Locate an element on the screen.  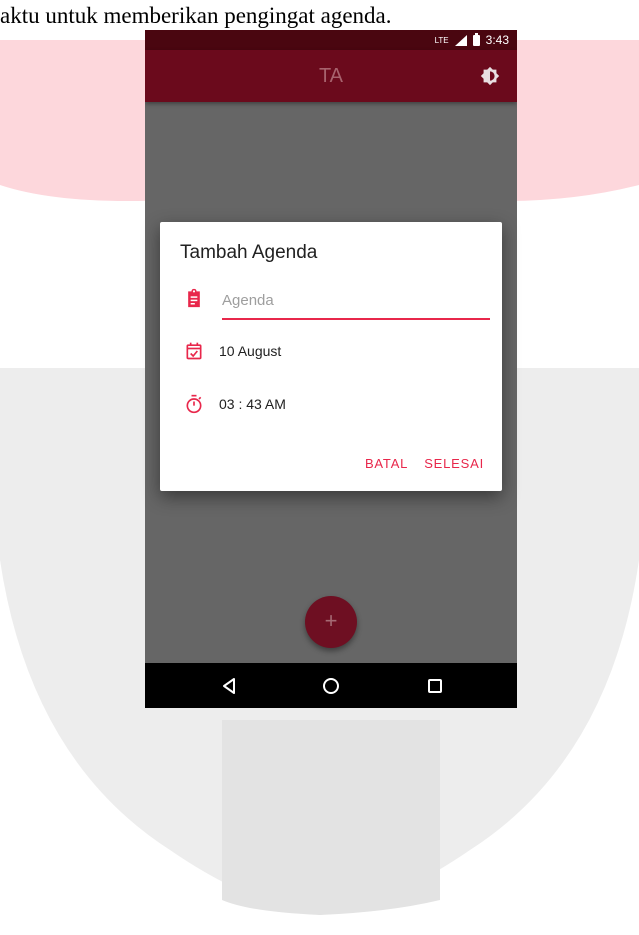
dialog-actions: BATAL SELESAI is located at coordinates (424, 463).